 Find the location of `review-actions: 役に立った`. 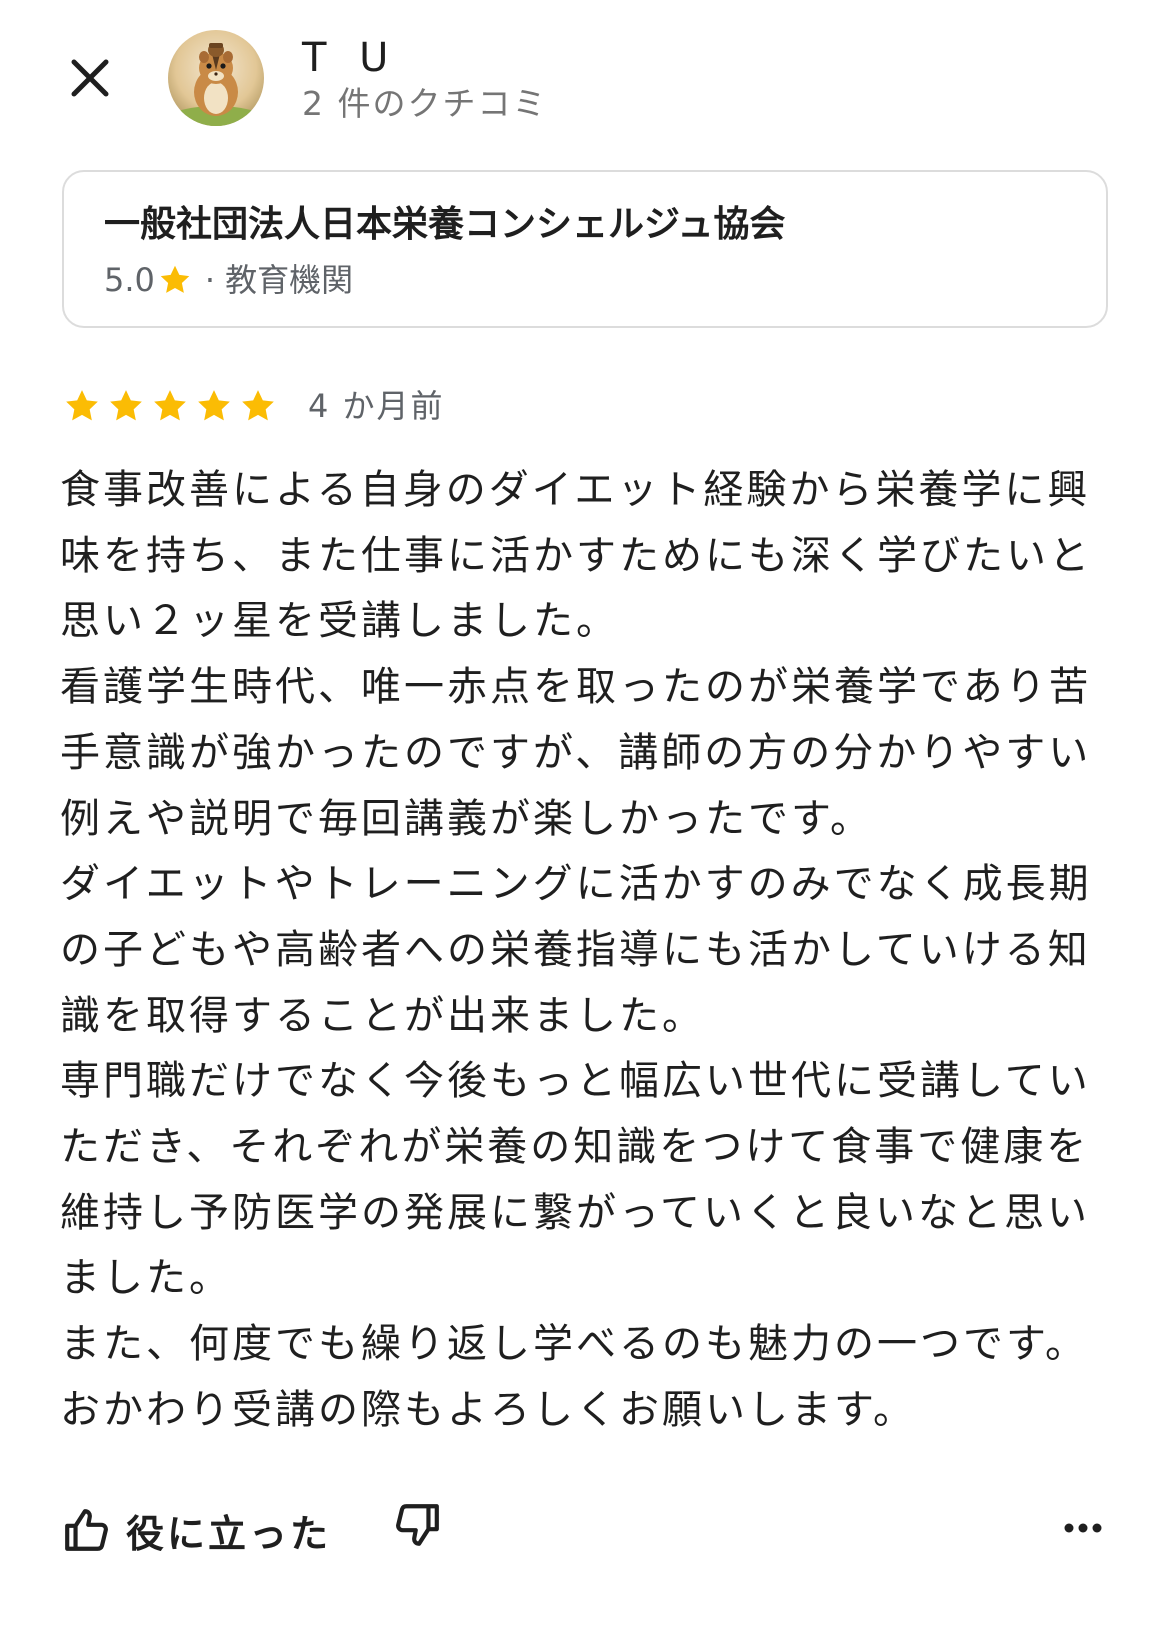

review-actions: 役に立った is located at coordinates (585, 1530).